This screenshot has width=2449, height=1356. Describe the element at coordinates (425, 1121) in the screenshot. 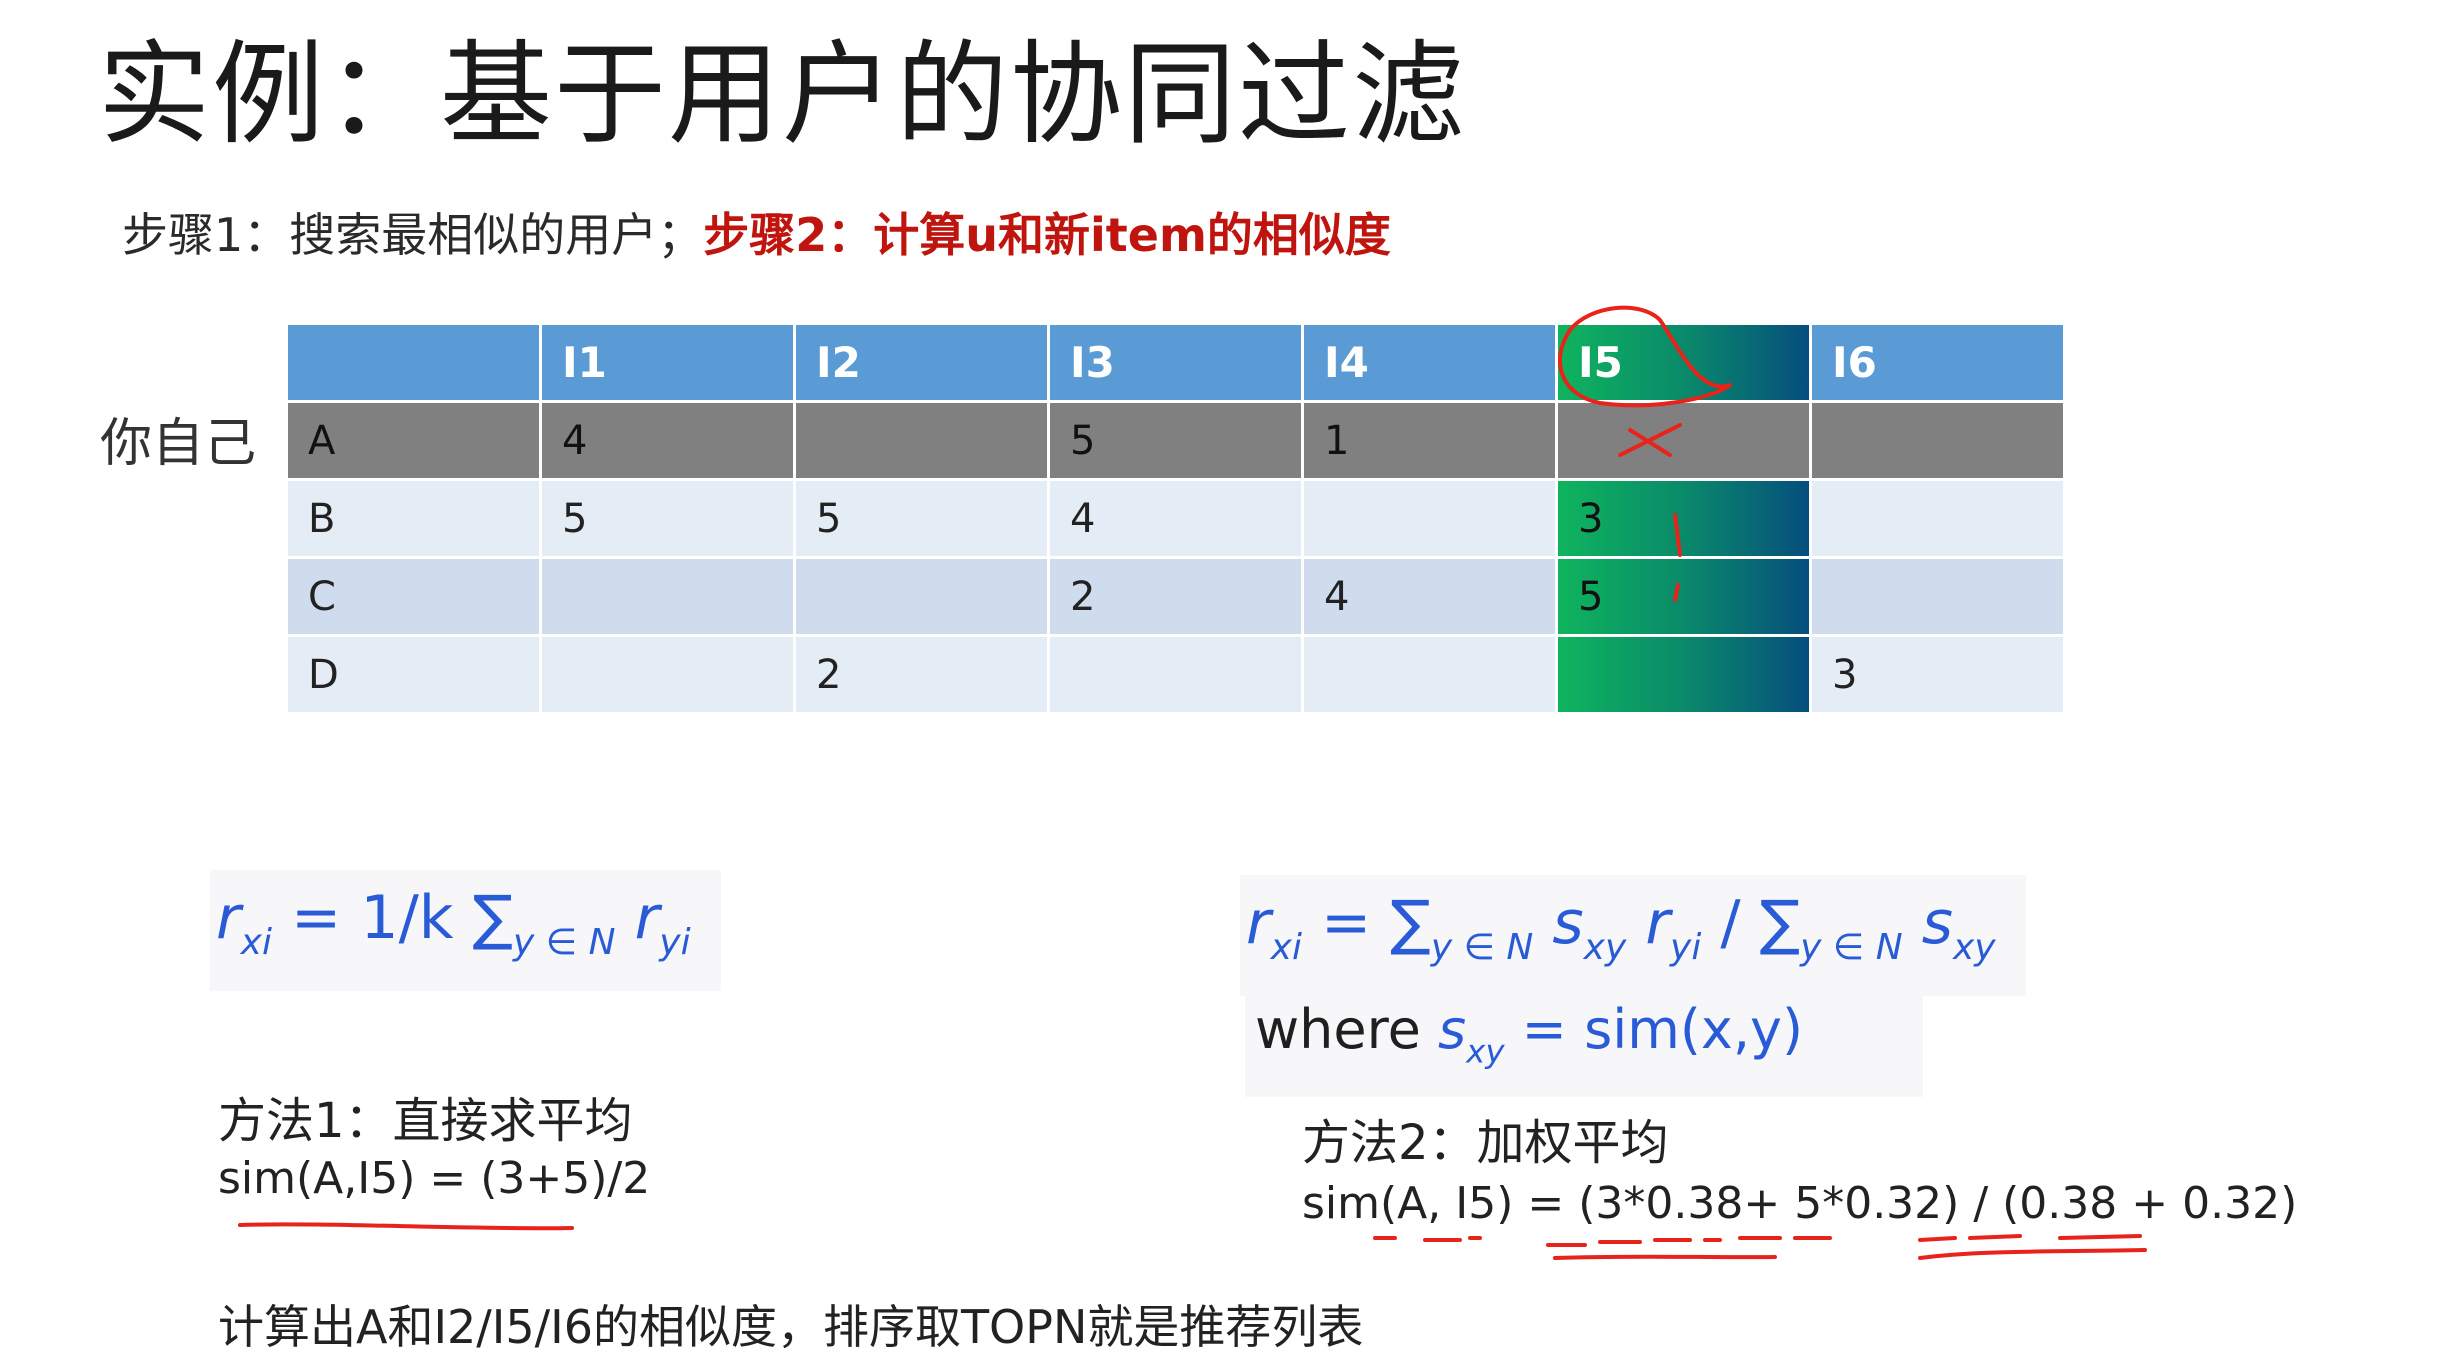

I see `method1-title: 方法1：直接求平均` at that location.